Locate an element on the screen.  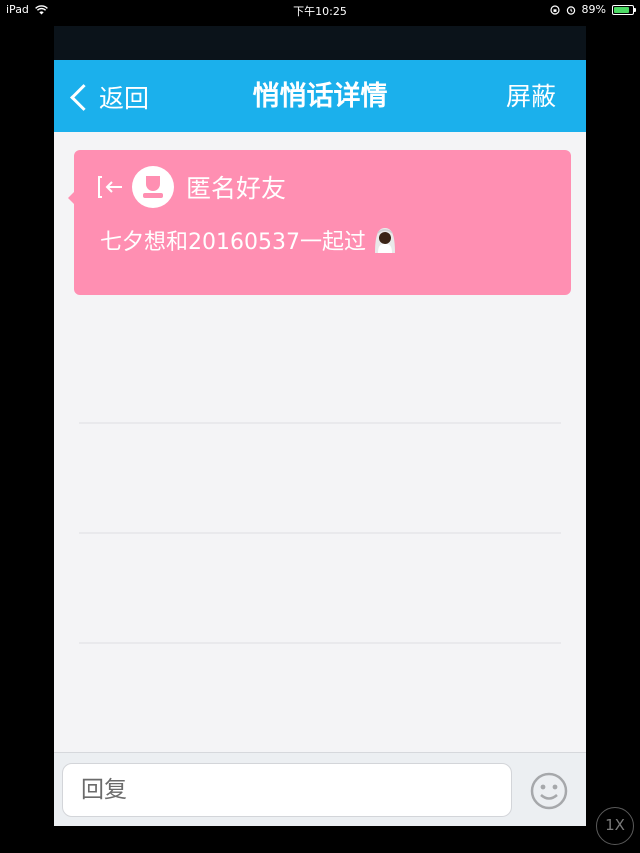
message-text-row: 七夕想和20160537一起过 is located at coordinates (250, 240).